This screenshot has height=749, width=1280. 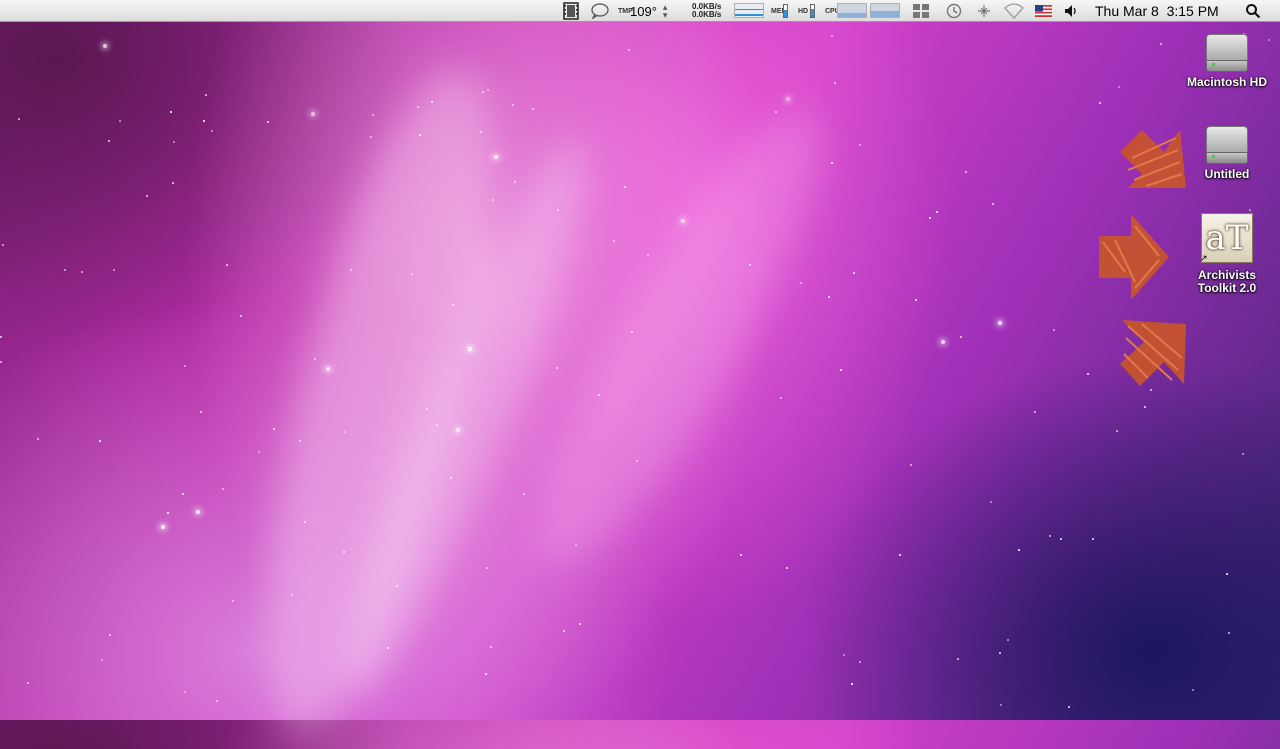 I want to click on desktop-icon-label: Untitled, so click(x=1227, y=174).